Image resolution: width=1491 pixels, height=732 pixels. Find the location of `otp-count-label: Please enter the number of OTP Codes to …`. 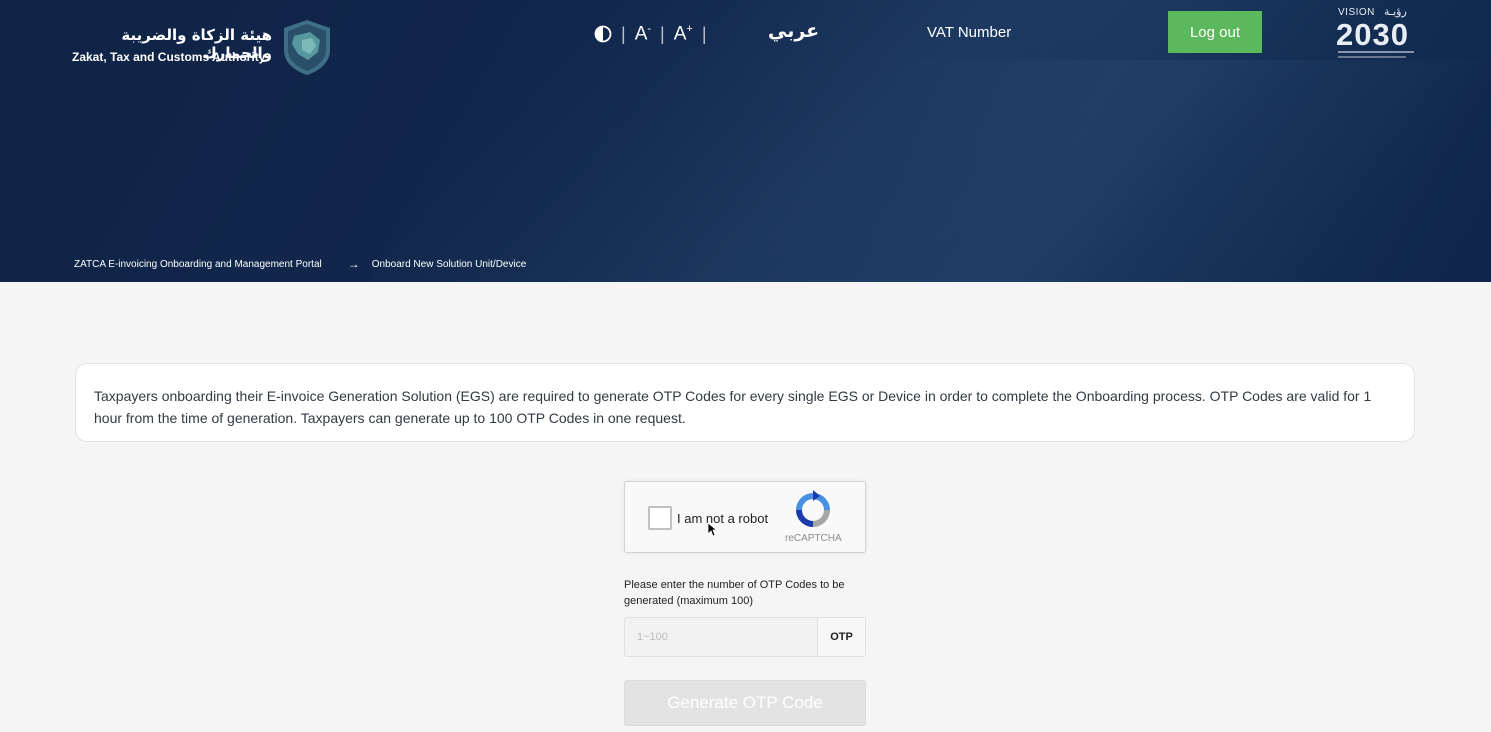

otp-count-label: Please enter the number of OTP Codes to … is located at coordinates (734, 593).